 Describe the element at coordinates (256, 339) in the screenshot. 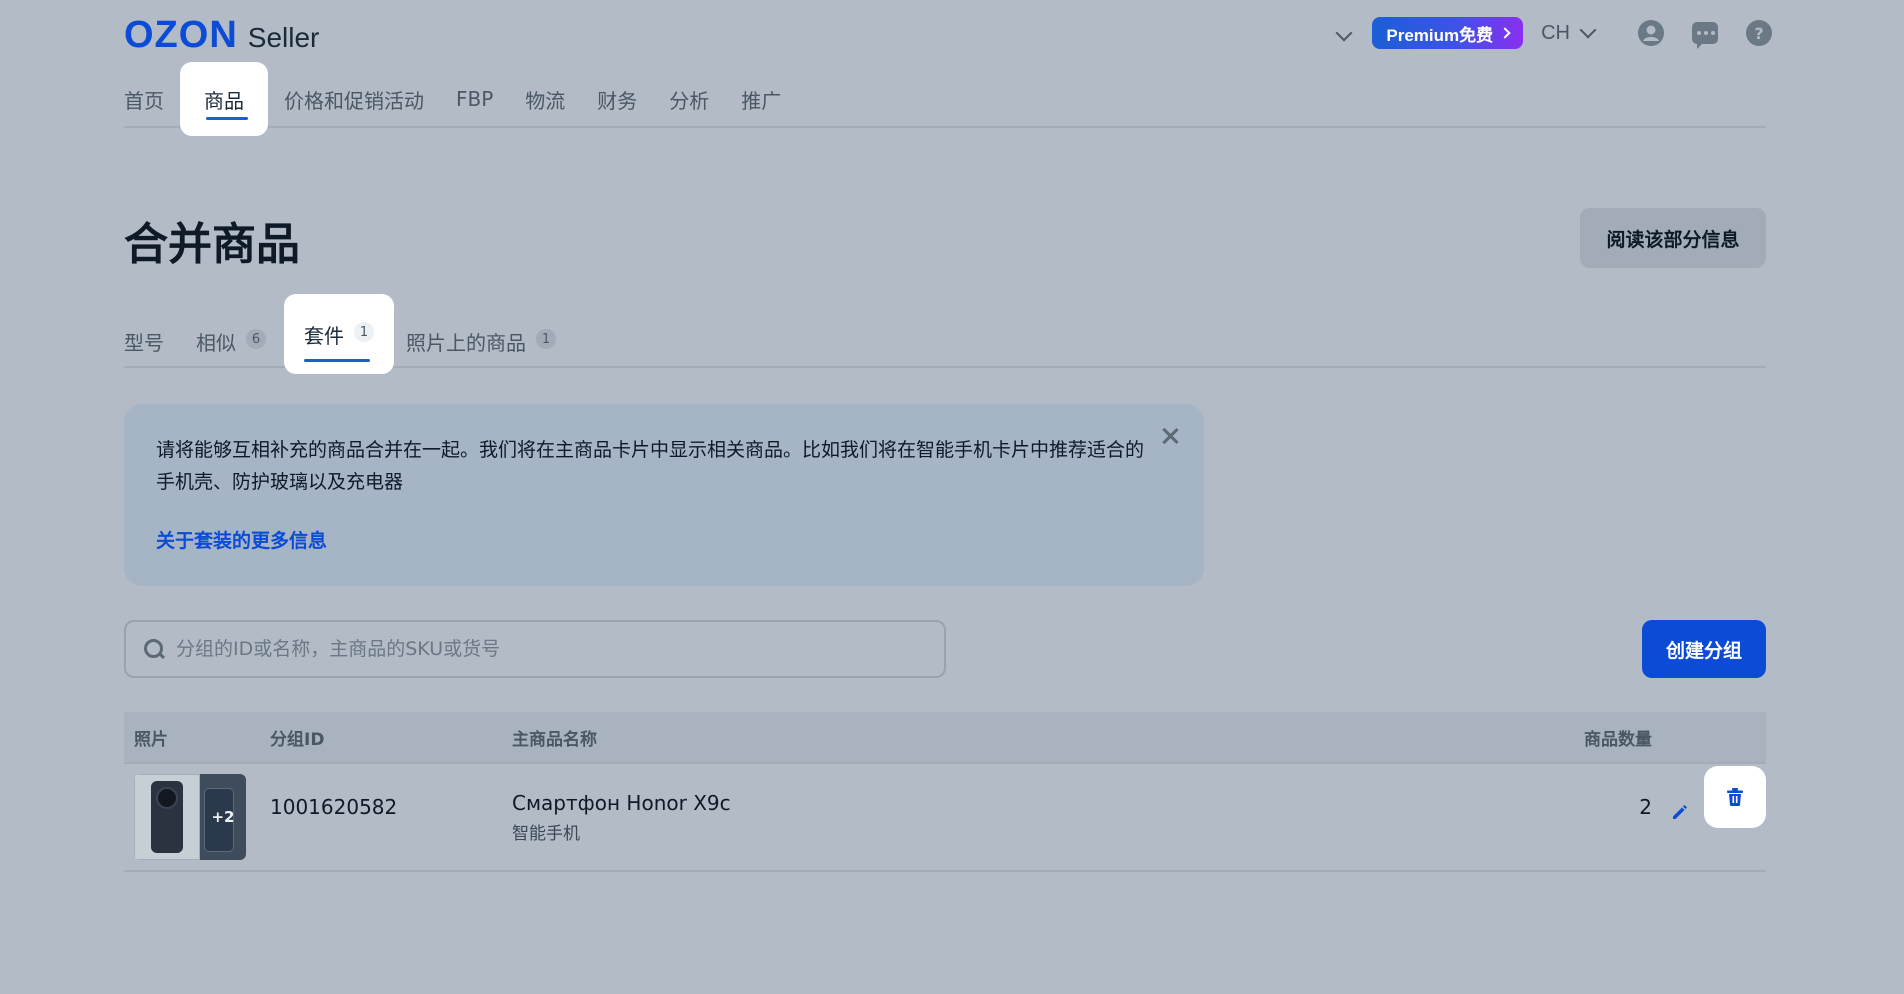

I see `tab-count-badge: 6` at that location.